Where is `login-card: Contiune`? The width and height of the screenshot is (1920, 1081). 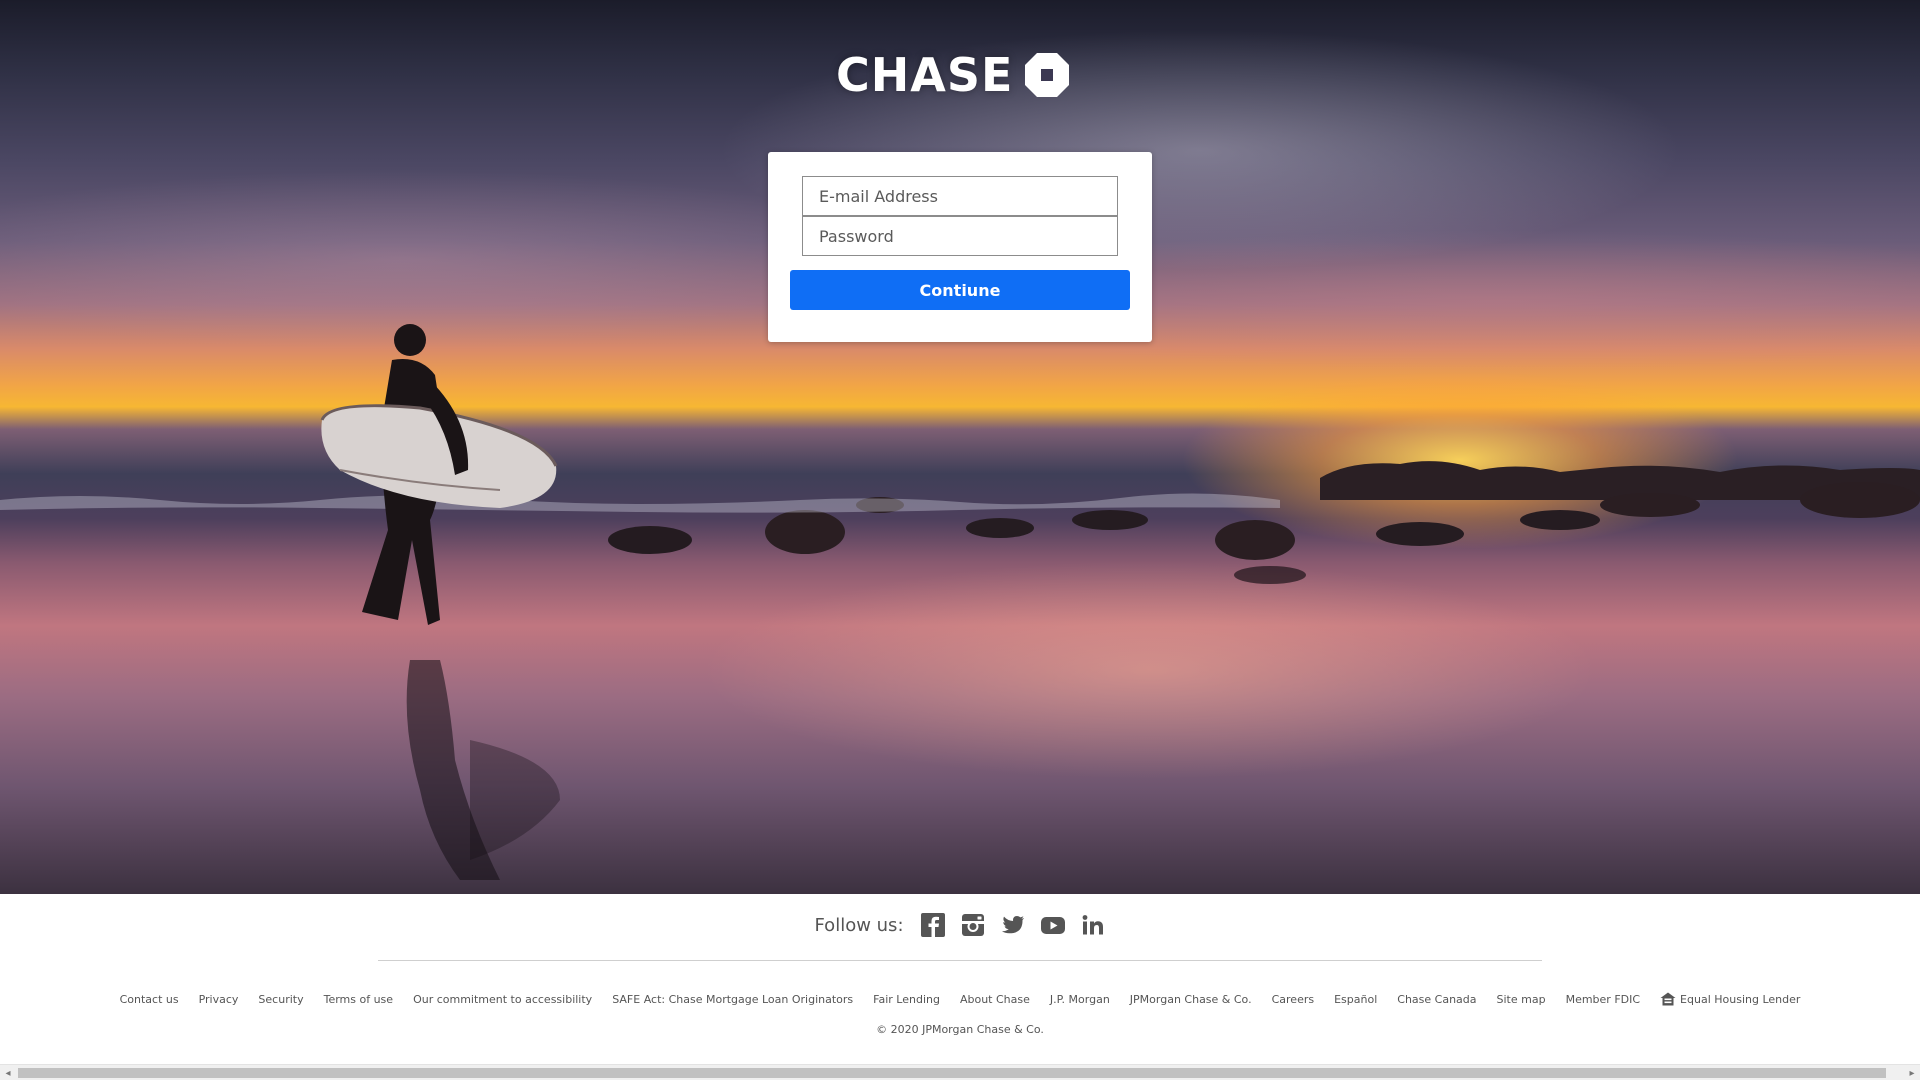 login-card: Contiune is located at coordinates (960, 247).